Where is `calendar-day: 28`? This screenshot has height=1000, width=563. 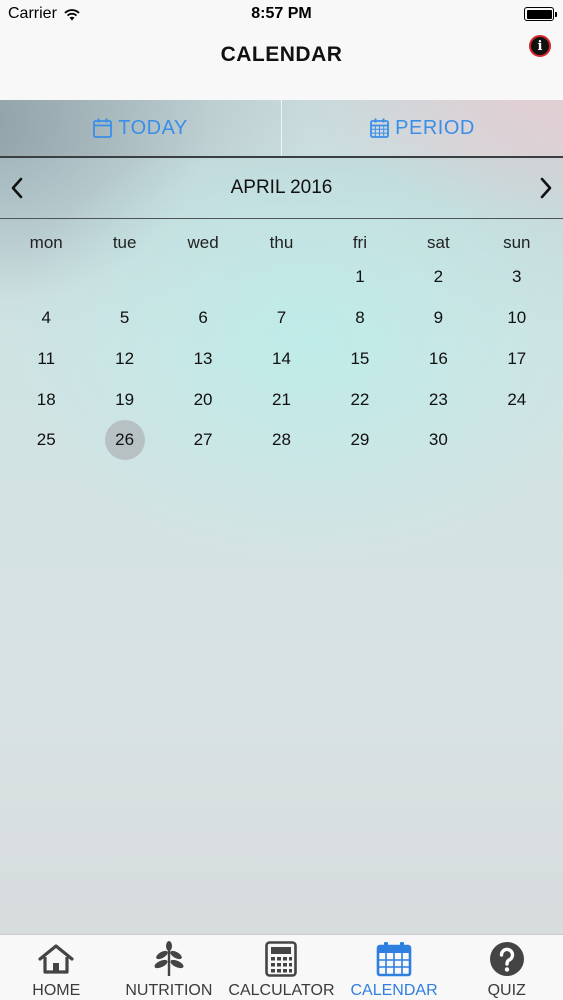 calendar-day: 28 is located at coordinates (281, 440).